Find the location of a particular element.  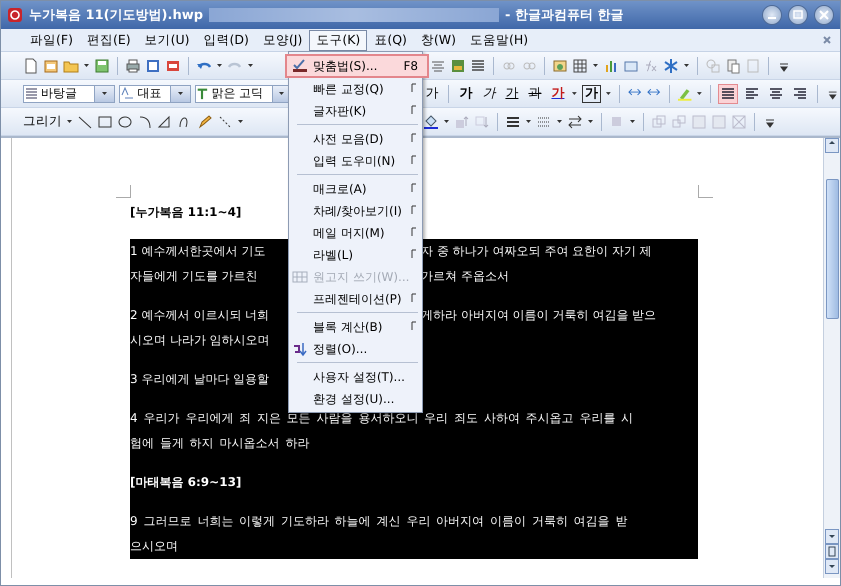

scrollbar-thumb is located at coordinates (832, 249).